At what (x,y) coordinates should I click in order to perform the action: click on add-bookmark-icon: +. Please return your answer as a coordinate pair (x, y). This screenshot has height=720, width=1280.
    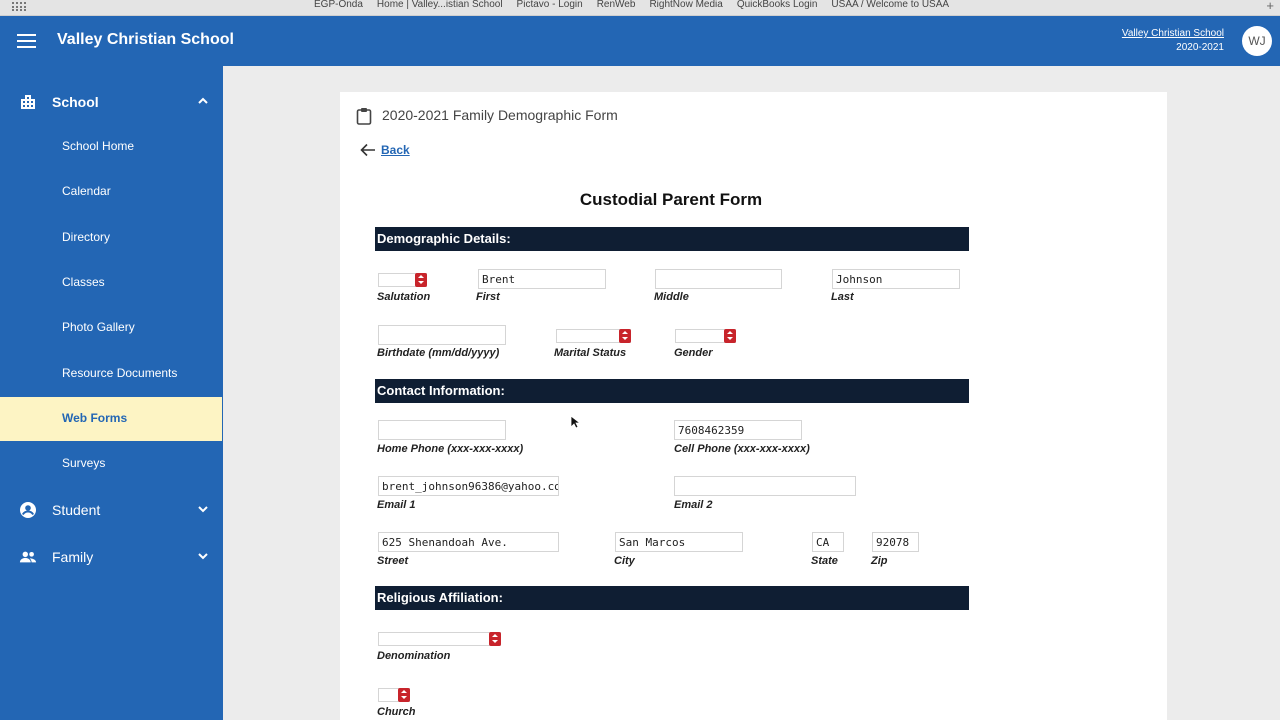
    Looking at the image, I should click on (1270, 6).